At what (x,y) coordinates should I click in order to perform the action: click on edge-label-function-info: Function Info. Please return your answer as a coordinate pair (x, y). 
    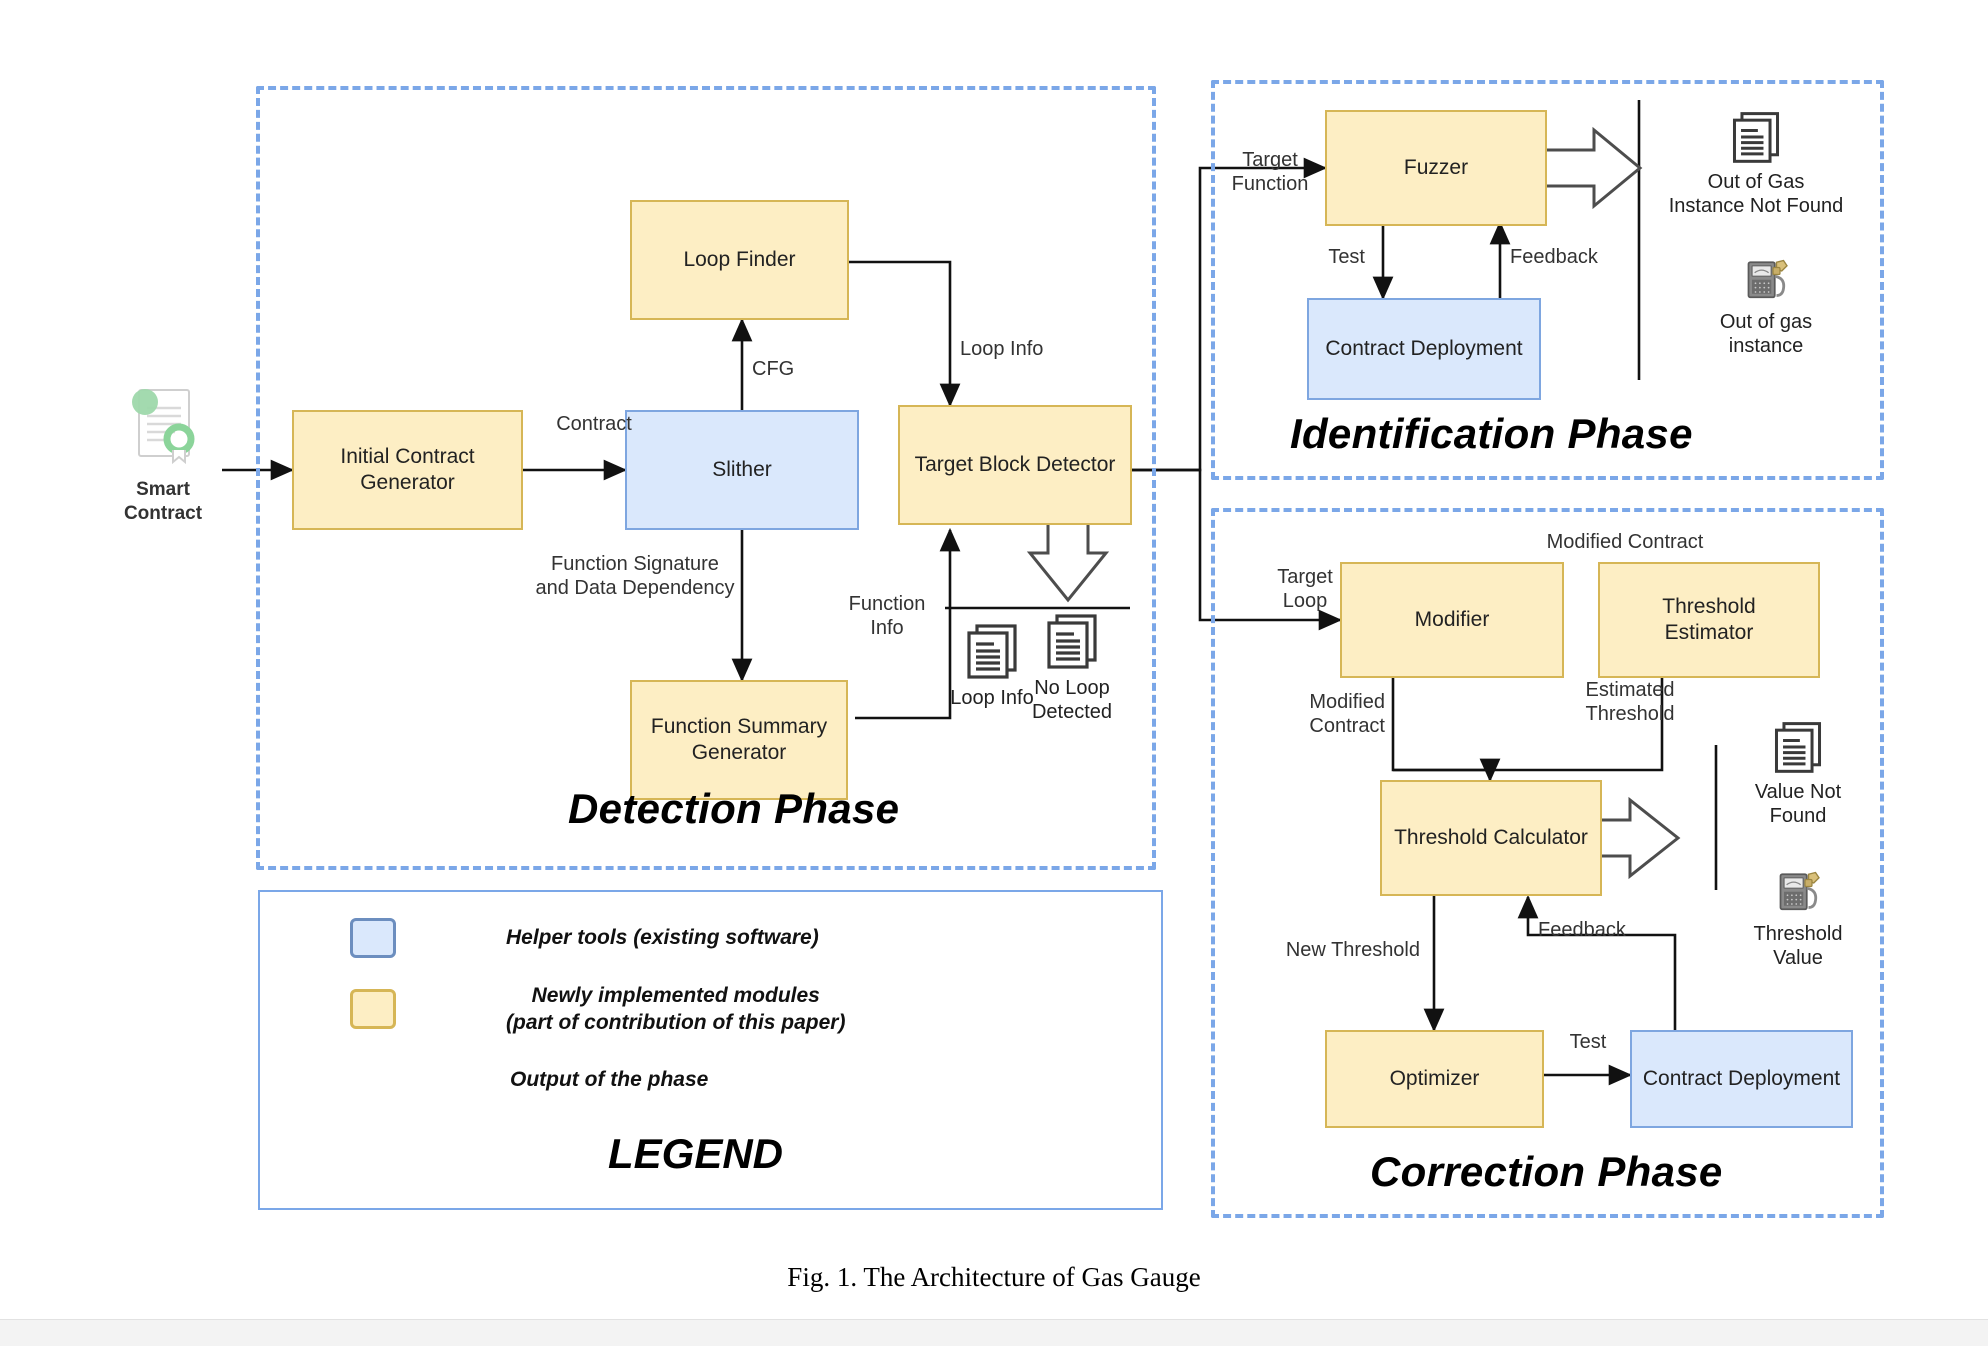
    Looking at the image, I should click on (887, 616).